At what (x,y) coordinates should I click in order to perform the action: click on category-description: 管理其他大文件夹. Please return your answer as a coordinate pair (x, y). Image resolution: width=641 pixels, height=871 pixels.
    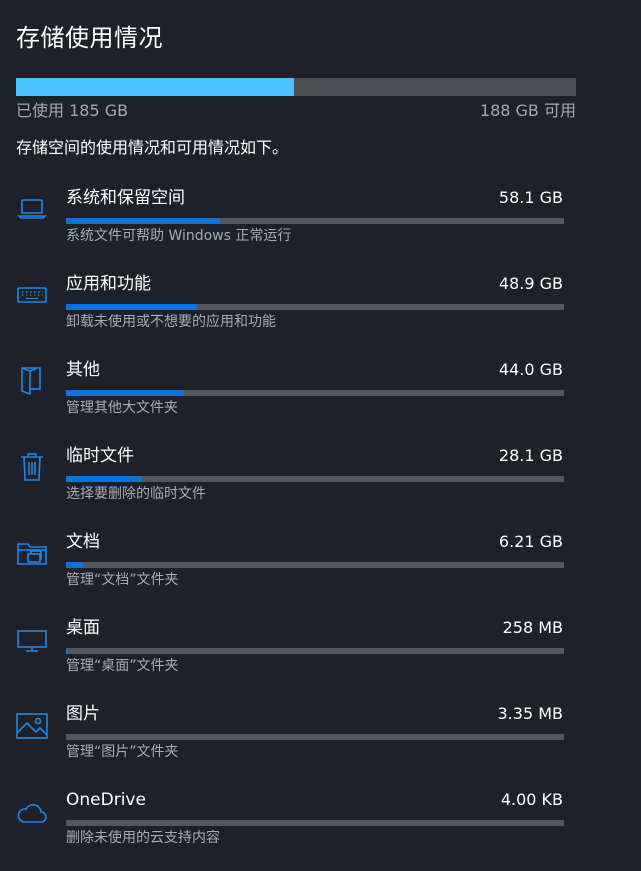
    Looking at the image, I should click on (122, 408).